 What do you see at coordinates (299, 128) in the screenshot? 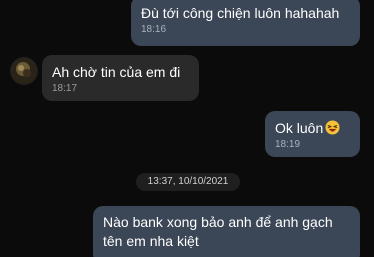
I see `message-text-content: Ok luôn` at bounding box center [299, 128].